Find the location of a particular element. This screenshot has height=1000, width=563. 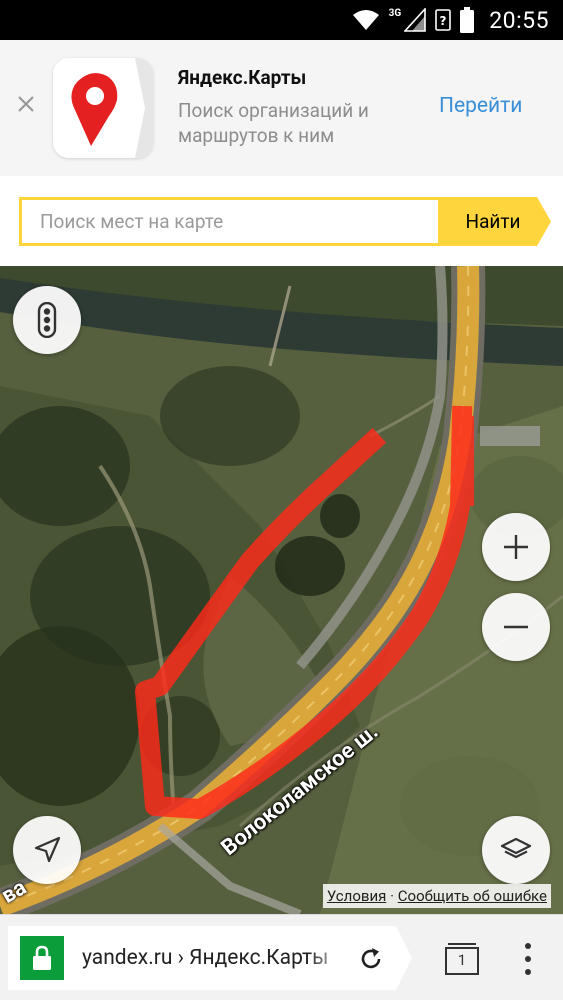

tab-switcher-button: 1 is located at coordinates (462, 959).